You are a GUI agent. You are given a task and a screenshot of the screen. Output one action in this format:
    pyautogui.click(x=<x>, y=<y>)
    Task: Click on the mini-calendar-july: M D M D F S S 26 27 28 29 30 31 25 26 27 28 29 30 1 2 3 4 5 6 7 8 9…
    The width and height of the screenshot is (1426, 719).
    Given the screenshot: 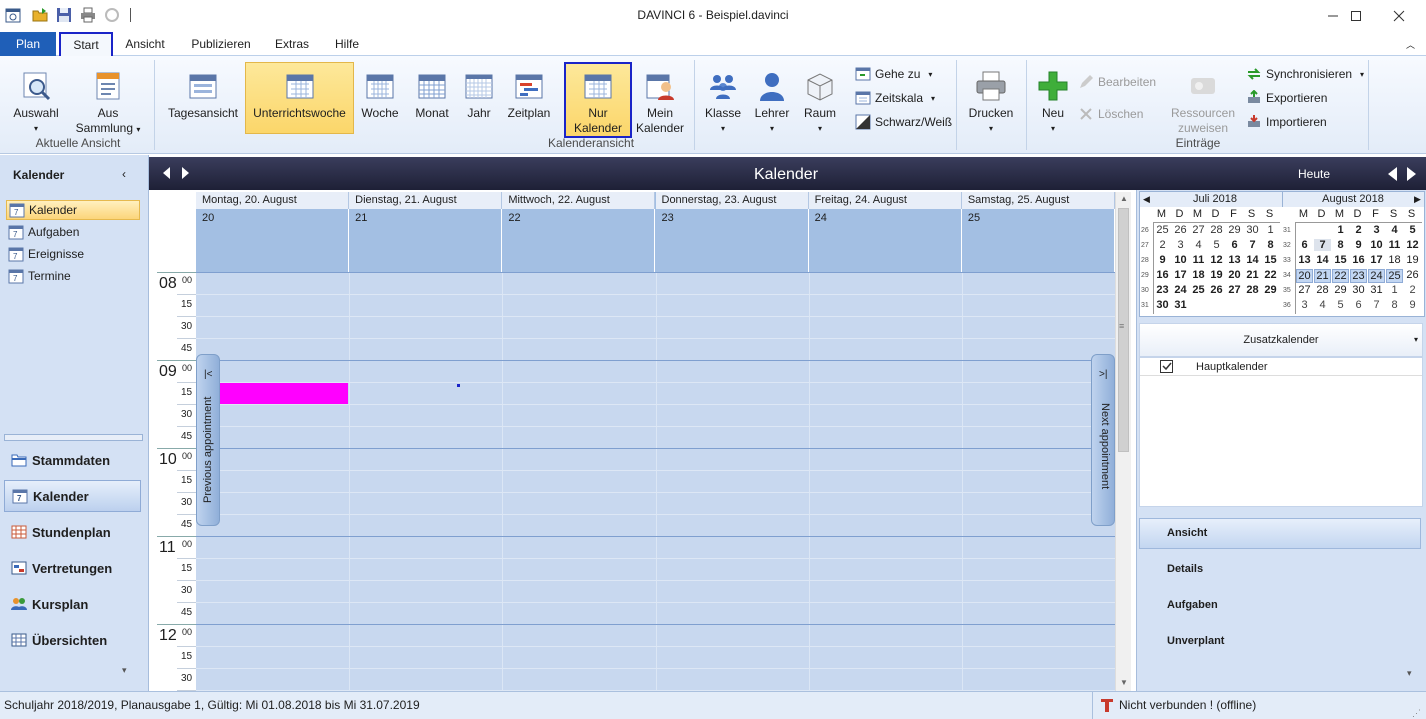 What is the action you would take?
    pyautogui.click(x=1211, y=263)
    